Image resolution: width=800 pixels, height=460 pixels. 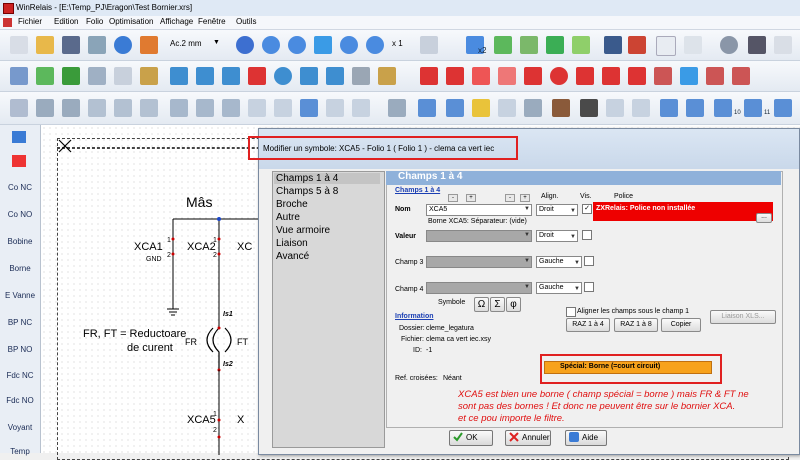 I want to click on print-preview-icon, so click(x=257, y=108).